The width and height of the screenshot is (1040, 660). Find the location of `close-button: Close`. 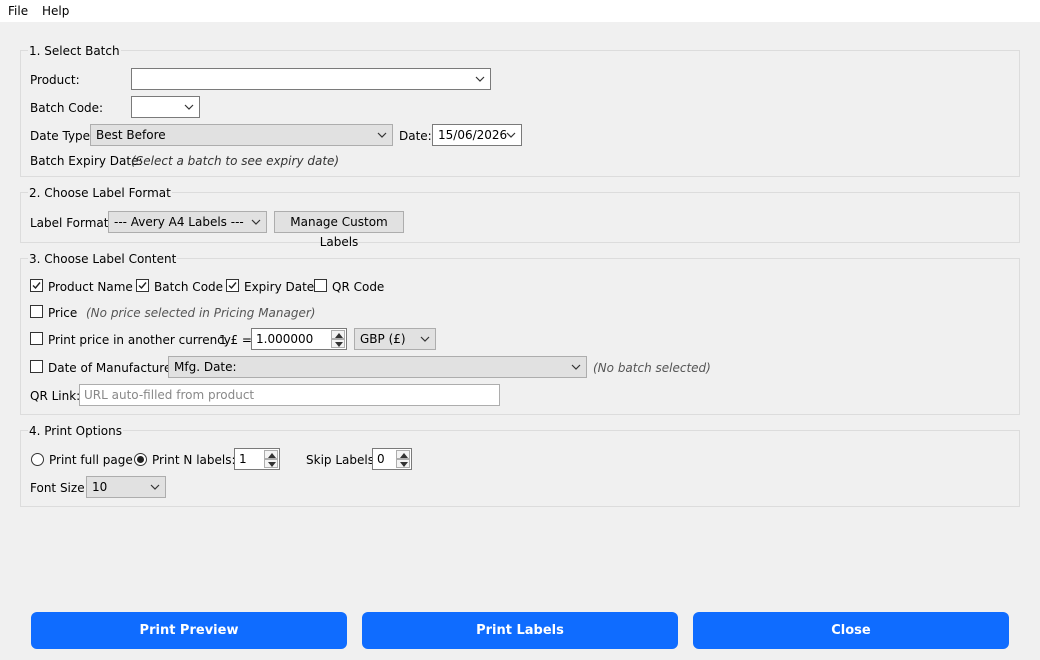

close-button: Close is located at coordinates (851, 630).